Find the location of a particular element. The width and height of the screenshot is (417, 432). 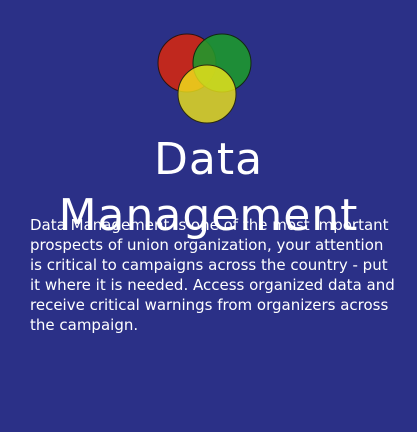

venn-diagram-icon is located at coordinates (204, 78).